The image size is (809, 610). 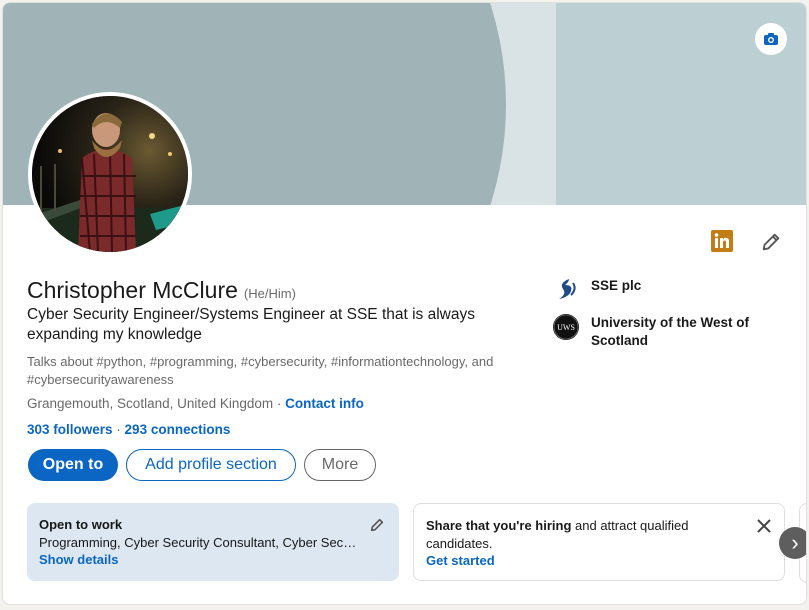 I want to click on followers-link: 303 followers, so click(x=70, y=429).